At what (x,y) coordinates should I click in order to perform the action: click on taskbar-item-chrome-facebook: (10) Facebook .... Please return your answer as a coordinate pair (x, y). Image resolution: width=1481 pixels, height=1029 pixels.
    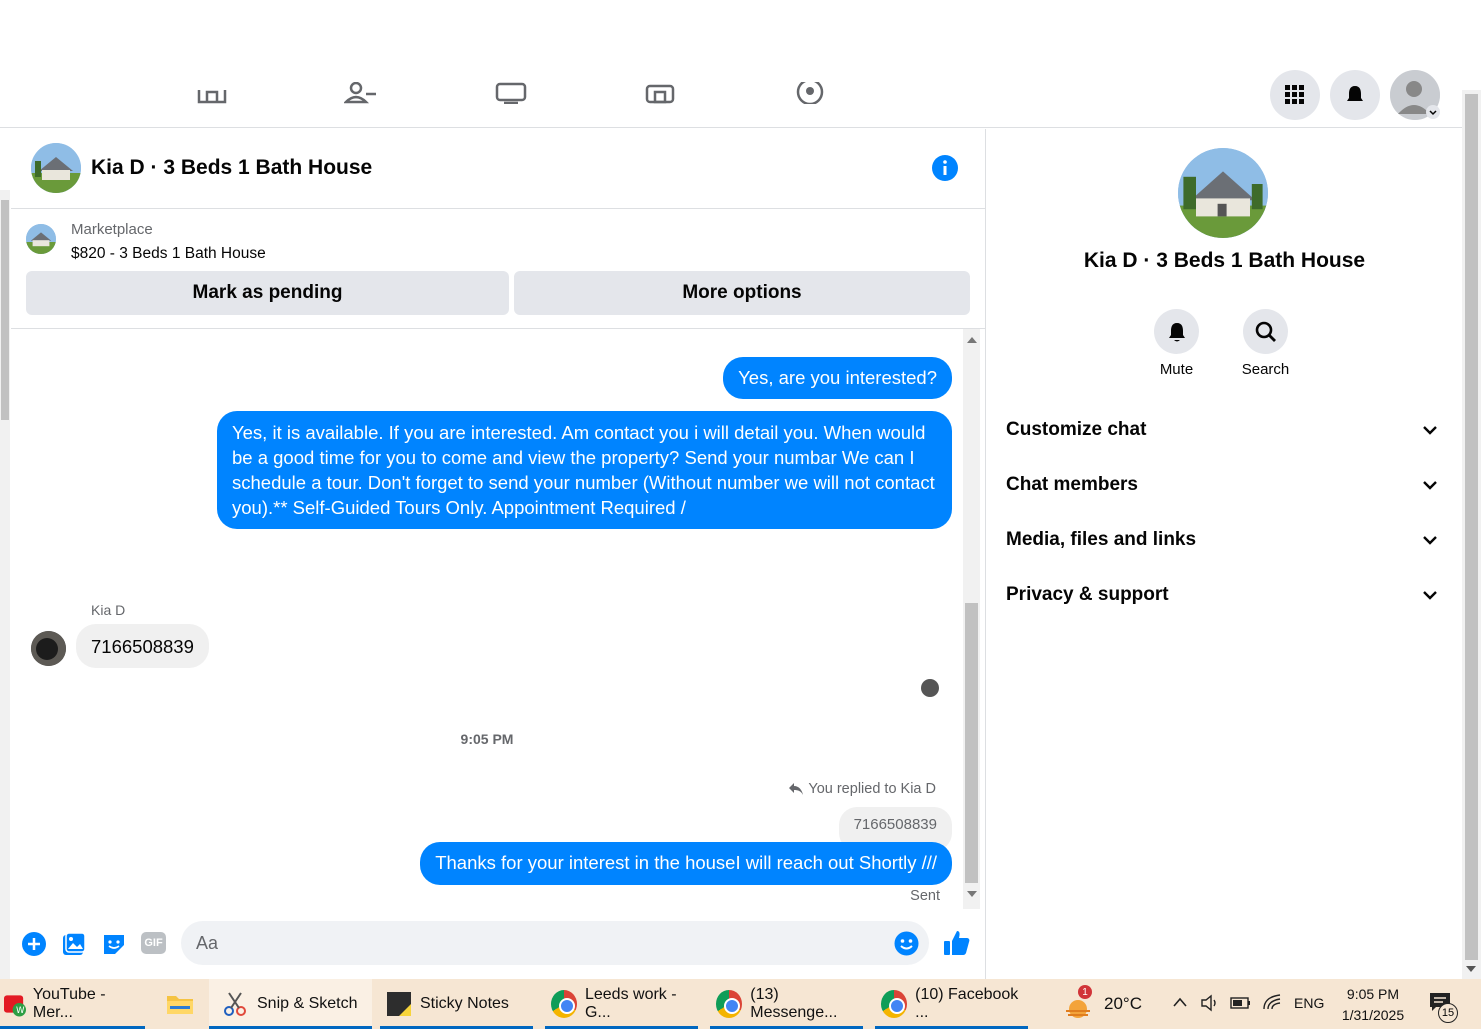
    Looking at the image, I should click on (951, 1004).